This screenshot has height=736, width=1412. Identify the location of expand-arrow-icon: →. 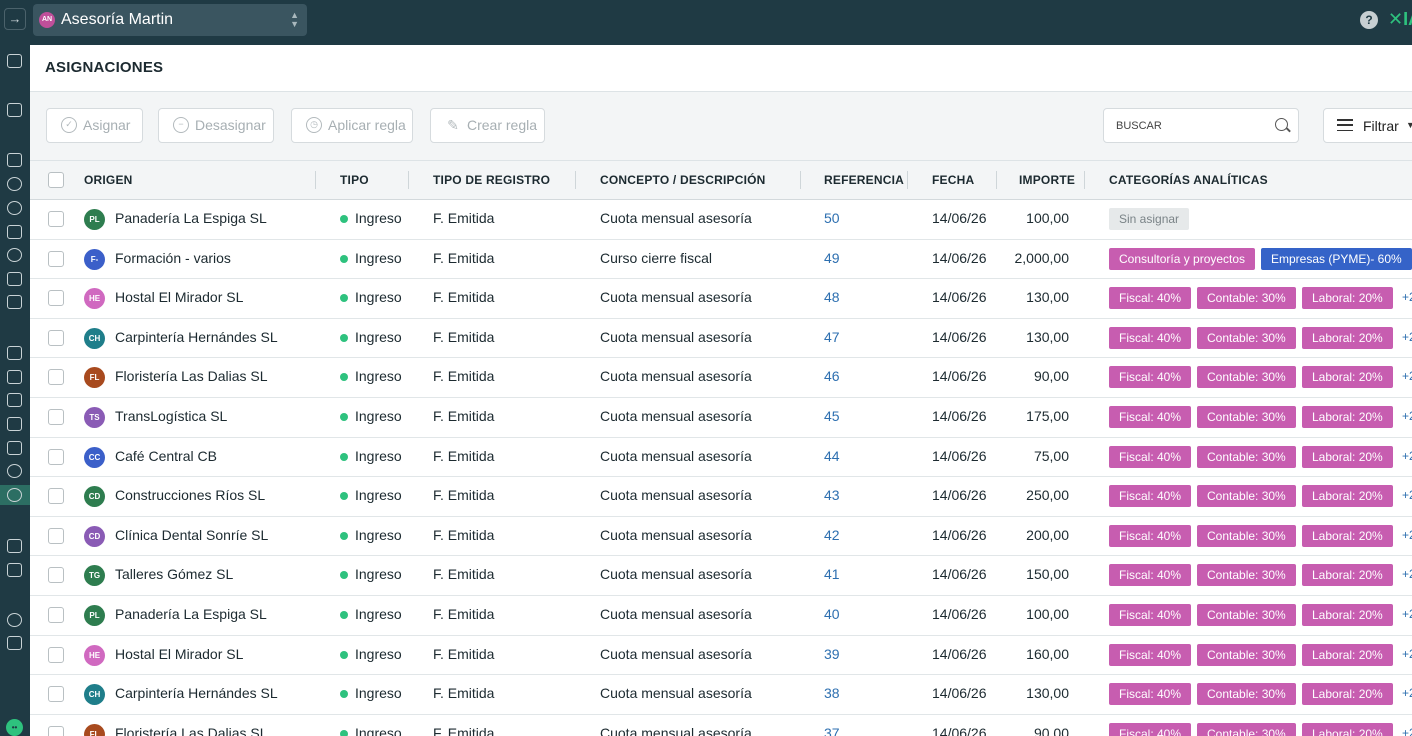
(15, 19).